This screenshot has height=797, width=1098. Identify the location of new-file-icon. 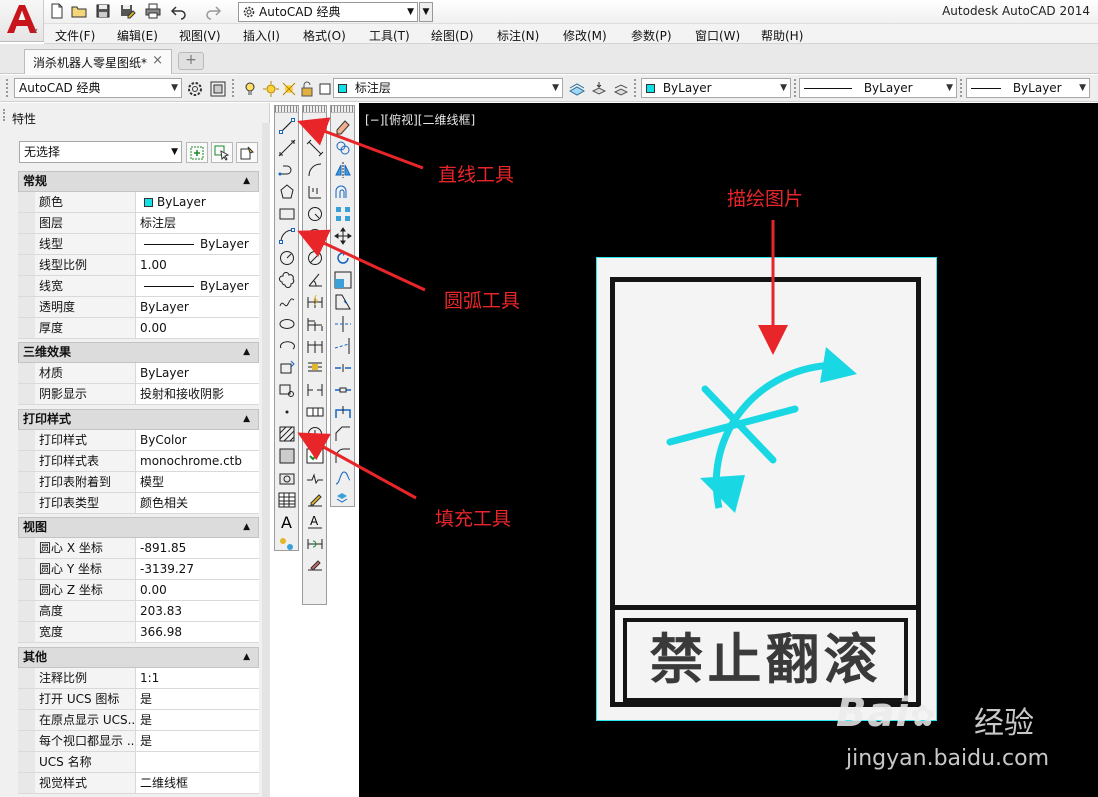
(57, 12).